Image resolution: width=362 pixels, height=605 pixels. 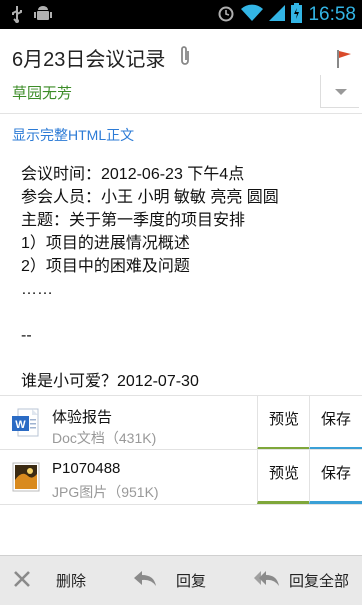 I want to click on attachment-meta: JPG图片（951K), so click(x=105, y=492).